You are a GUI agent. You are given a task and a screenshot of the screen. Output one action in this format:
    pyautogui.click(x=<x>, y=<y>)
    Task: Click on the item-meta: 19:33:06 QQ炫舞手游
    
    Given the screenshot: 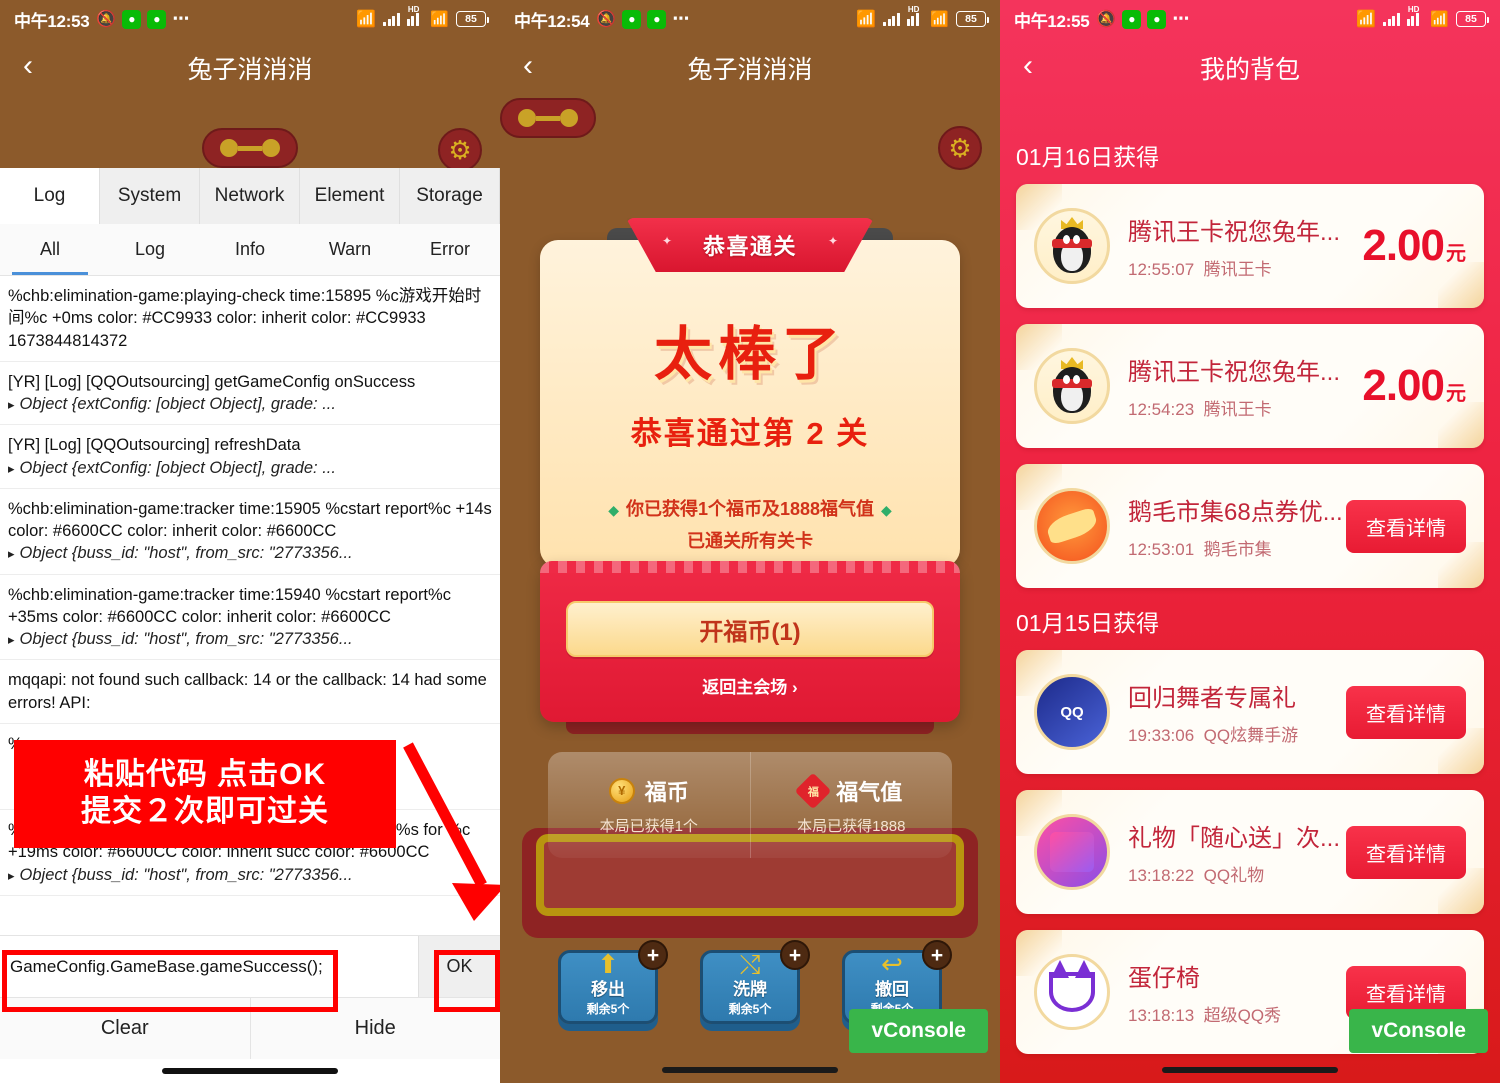 What is the action you would take?
    pyautogui.click(x=1237, y=733)
    